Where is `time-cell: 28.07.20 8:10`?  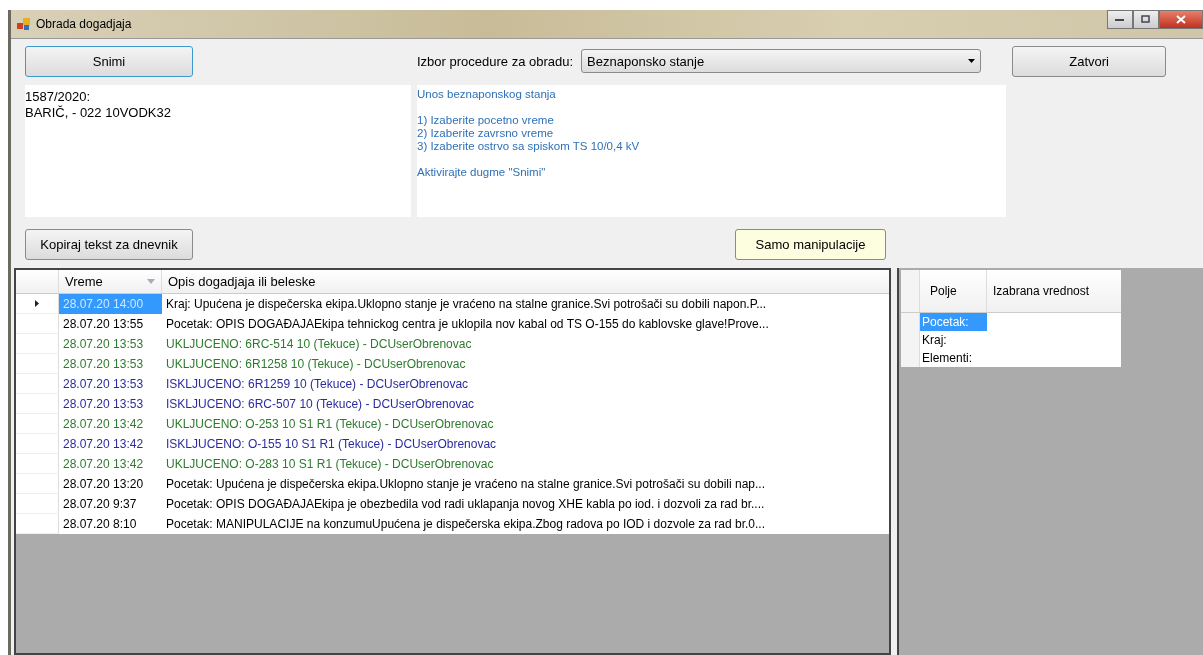
time-cell: 28.07.20 8:10 is located at coordinates (110, 524).